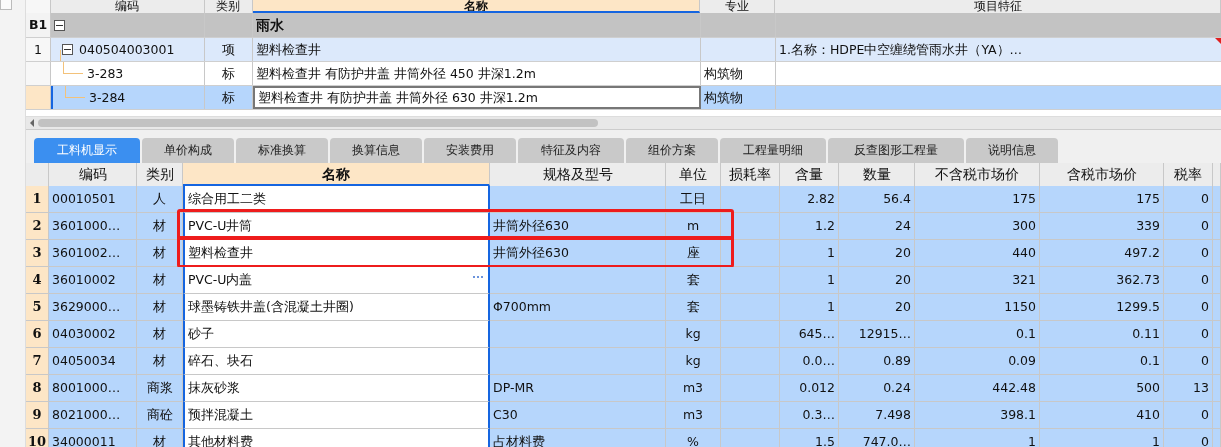 The width and height of the screenshot is (1221, 447). What do you see at coordinates (1102, 361) in the screenshot?
I see `table-cell: 0.1` at bounding box center [1102, 361].